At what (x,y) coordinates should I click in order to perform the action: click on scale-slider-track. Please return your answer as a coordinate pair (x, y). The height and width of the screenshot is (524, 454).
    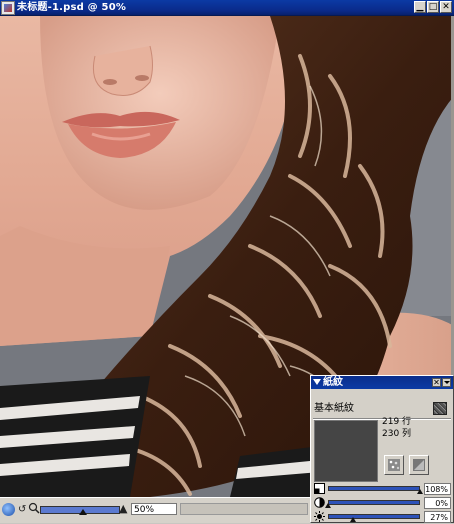
    Looking at the image, I should click on (374, 488).